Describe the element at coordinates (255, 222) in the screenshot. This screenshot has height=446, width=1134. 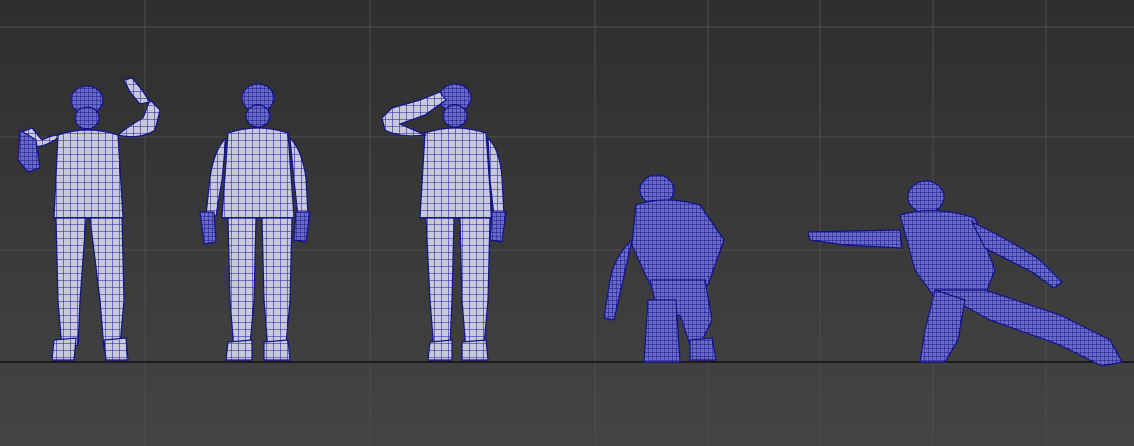
I see `soldier-standing` at that location.